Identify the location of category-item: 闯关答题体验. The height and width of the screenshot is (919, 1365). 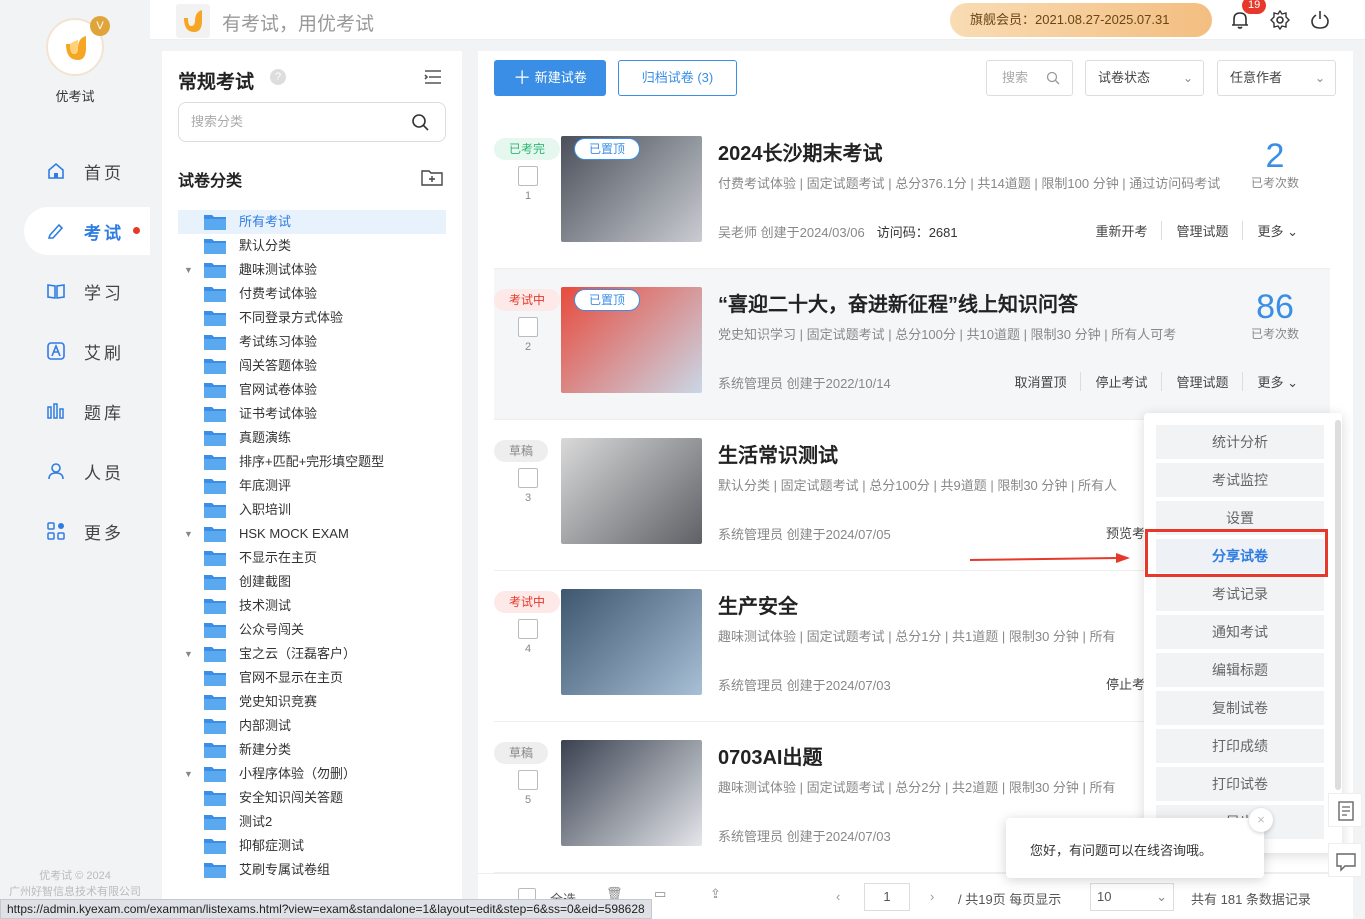
(312, 366).